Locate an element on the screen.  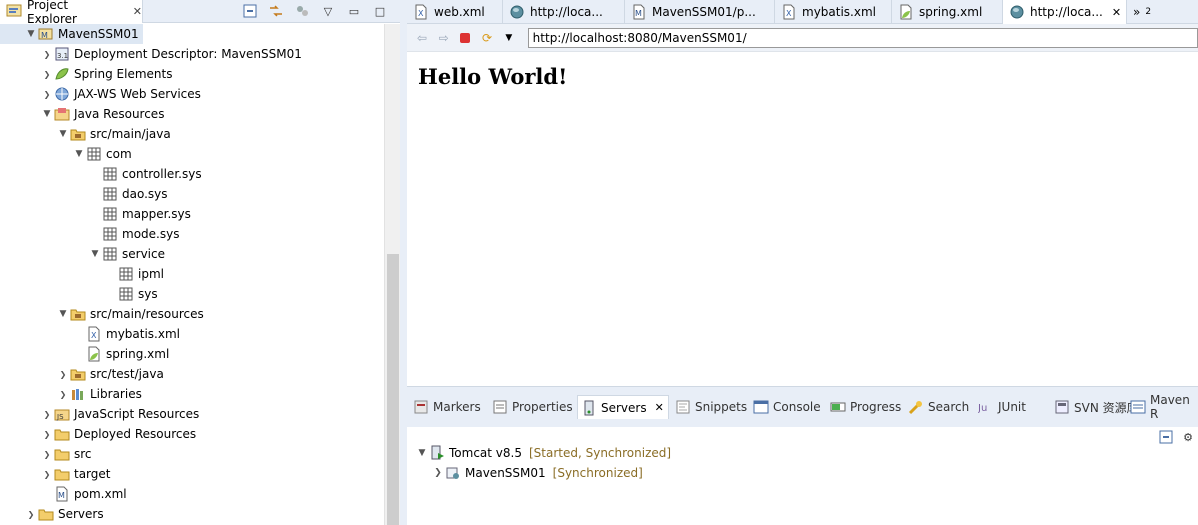
bottom-tab: Properties is located at coordinates (531, 407).